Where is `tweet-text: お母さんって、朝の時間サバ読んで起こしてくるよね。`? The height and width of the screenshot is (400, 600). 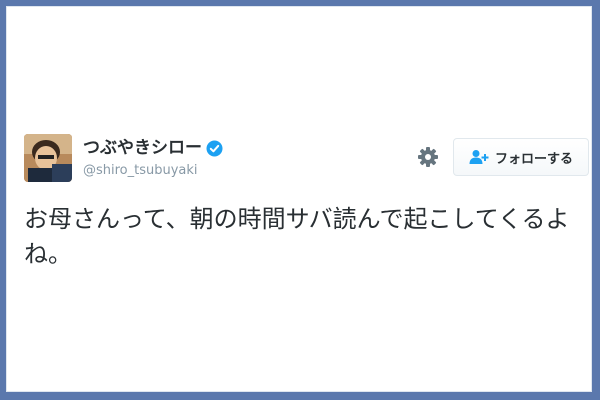
tweet-text: お母さんって、朝の時間サバ読んで起こしてくるよね。 is located at coordinates (297, 236).